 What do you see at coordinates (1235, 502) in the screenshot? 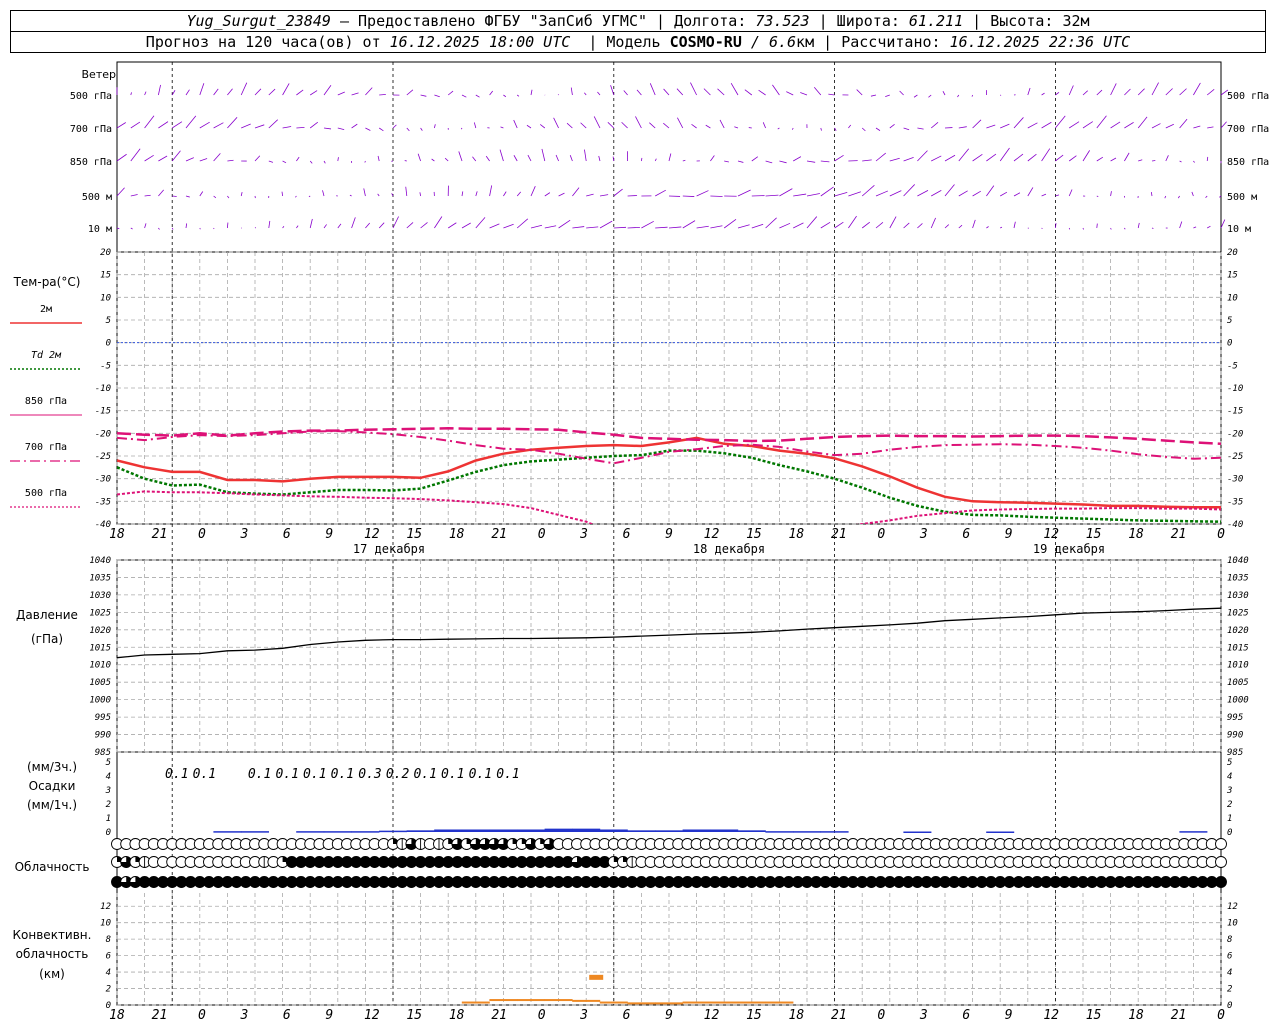
I see `temp-y-tick-right: -35` at bounding box center [1235, 502].